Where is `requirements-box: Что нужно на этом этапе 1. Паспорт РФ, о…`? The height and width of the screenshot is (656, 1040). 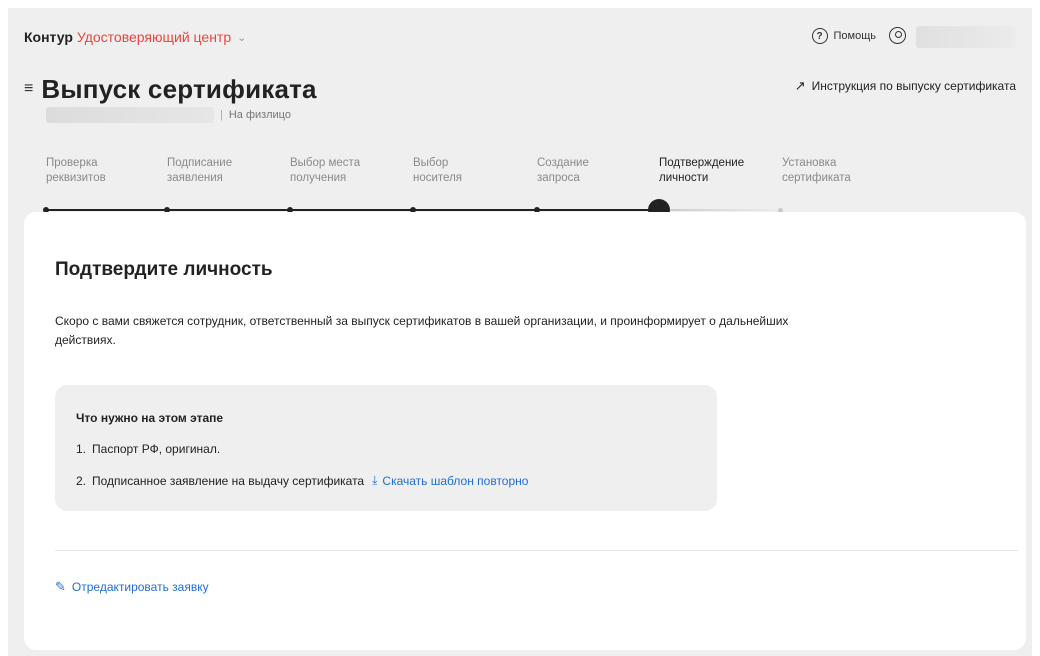 requirements-box: Что нужно на этом этапе 1. Паспорт РФ, о… is located at coordinates (386, 448).